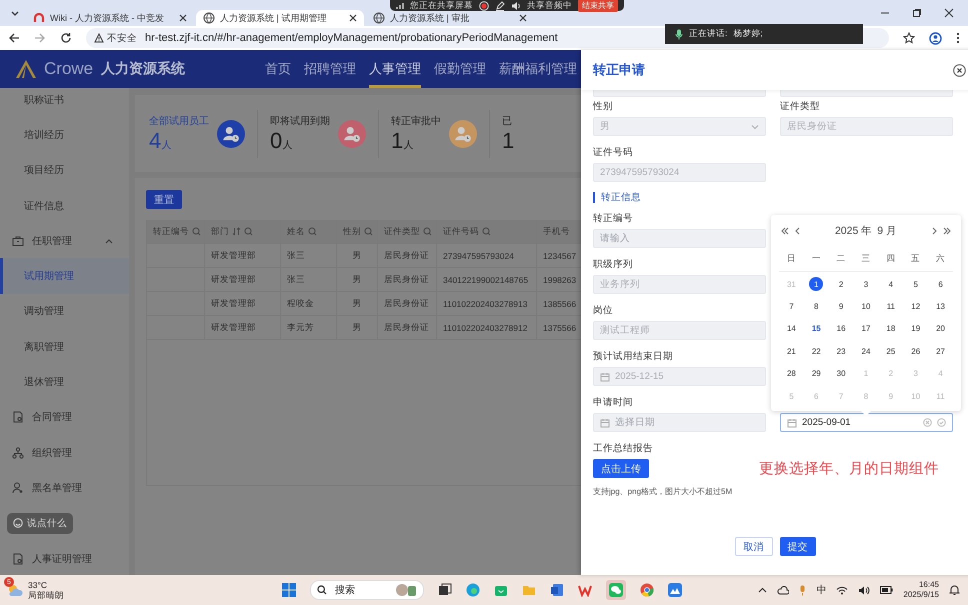 This screenshot has width=968, height=605. I want to click on sidebar-group: 组织管理, so click(64, 452).